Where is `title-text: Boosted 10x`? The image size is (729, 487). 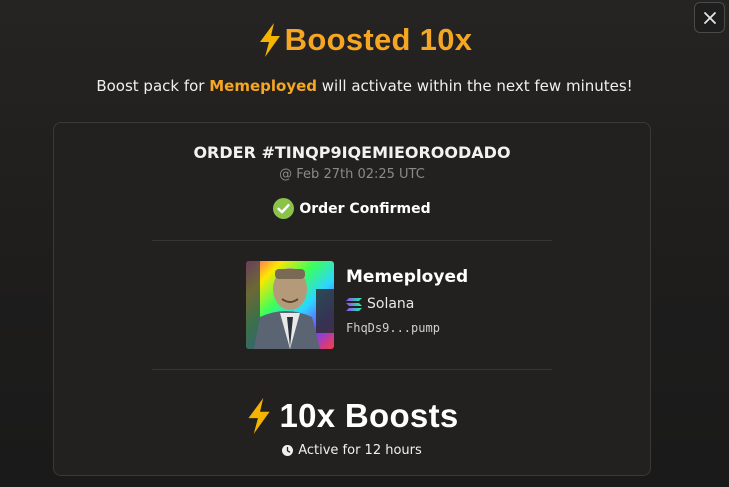
title-text: Boosted 10x is located at coordinates (378, 39).